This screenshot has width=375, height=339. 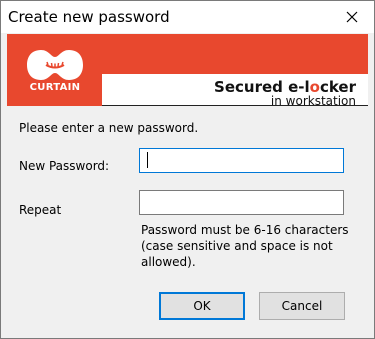 I want to click on ok-button: OK, so click(x=202, y=306).